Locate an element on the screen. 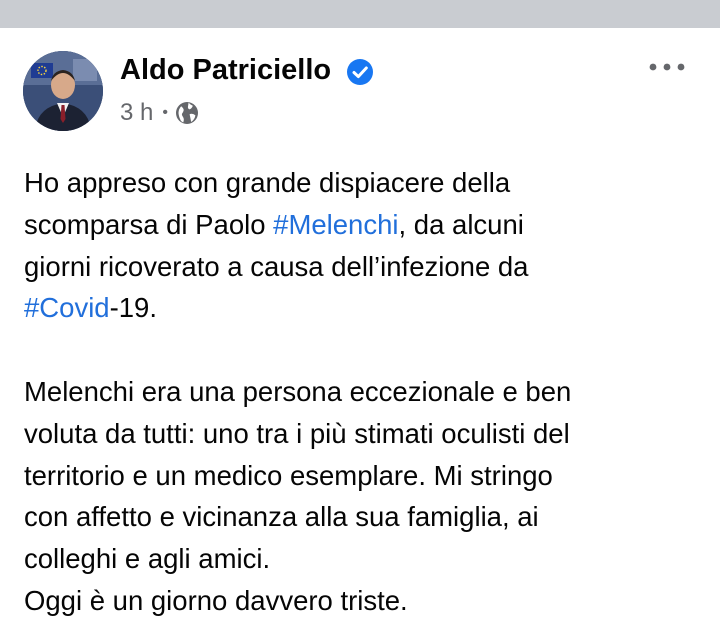 The height and width of the screenshot is (622, 720). verified-badge-icon is located at coordinates (360, 72).